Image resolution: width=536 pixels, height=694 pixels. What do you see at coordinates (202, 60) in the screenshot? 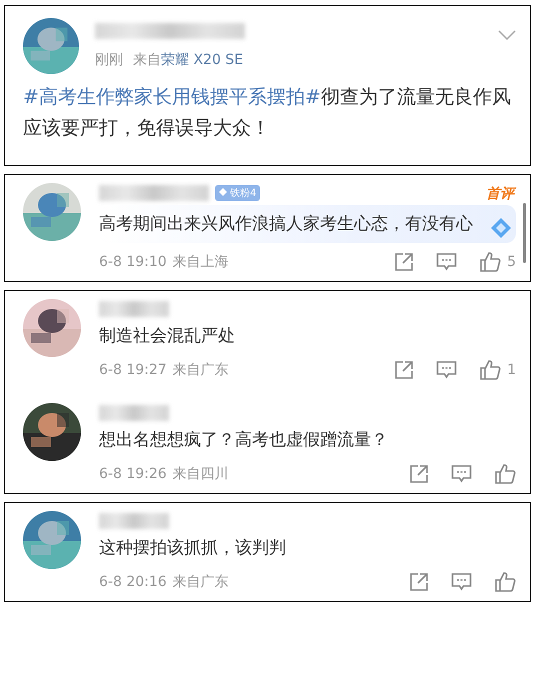
I see `device-link: 荣耀 X20 SE` at bounding box center [202, 60].